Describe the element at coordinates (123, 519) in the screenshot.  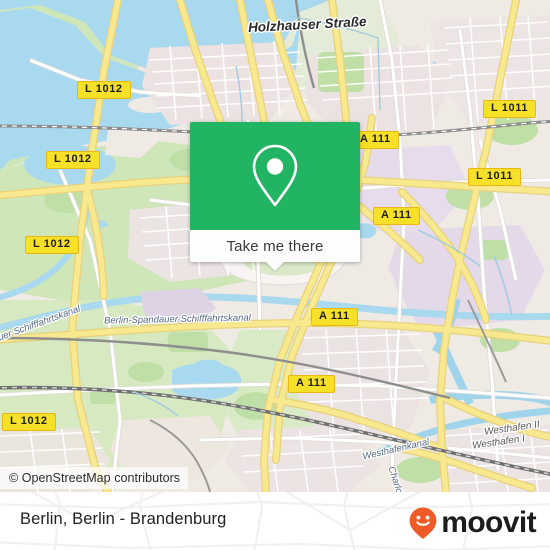
I see `footer-location-title: Berlin, Berlin - Brandenburg` at that location.